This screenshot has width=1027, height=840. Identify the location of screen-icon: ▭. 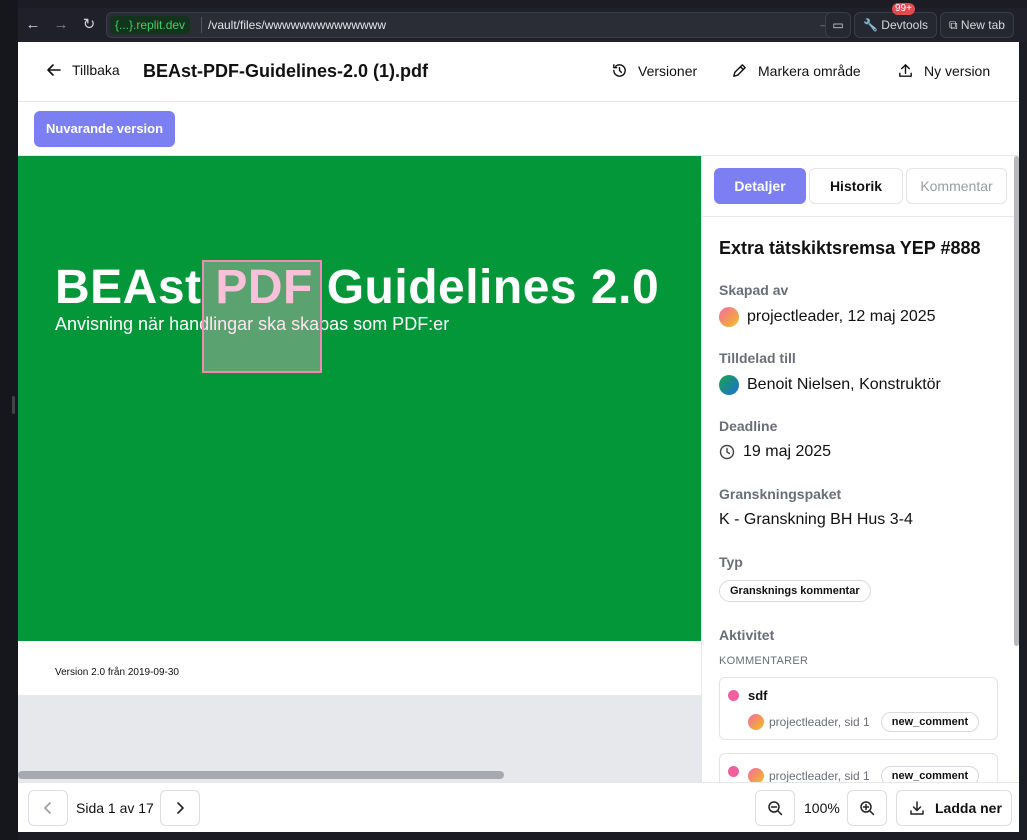
(838, 25).